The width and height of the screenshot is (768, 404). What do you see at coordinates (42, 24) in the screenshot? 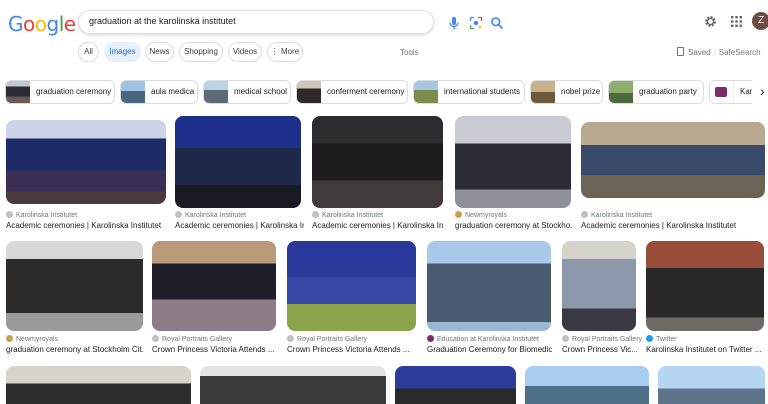
I see `google-logo: Google` at bounding box center [42, 24].